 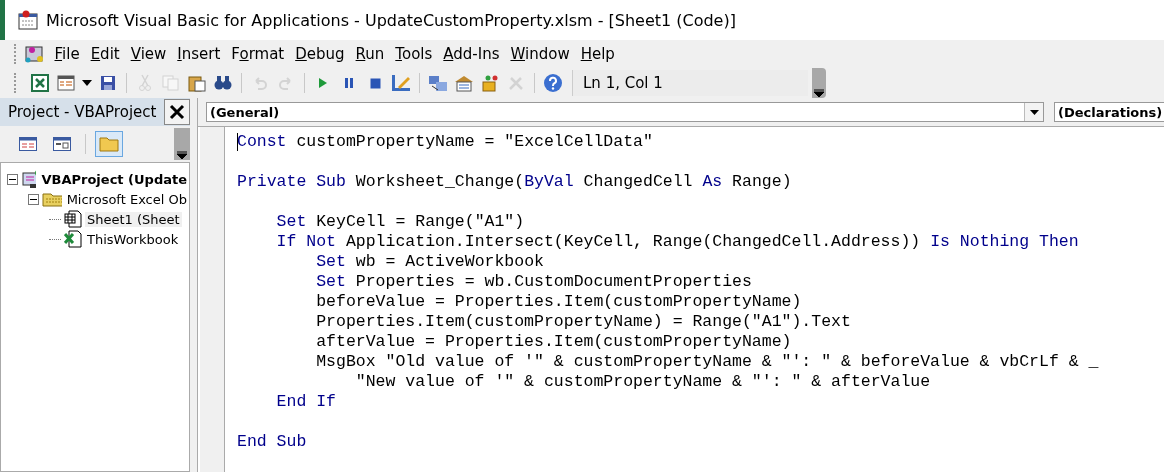 I want to click on project-explorer-icon, so click(x=438, y=83).